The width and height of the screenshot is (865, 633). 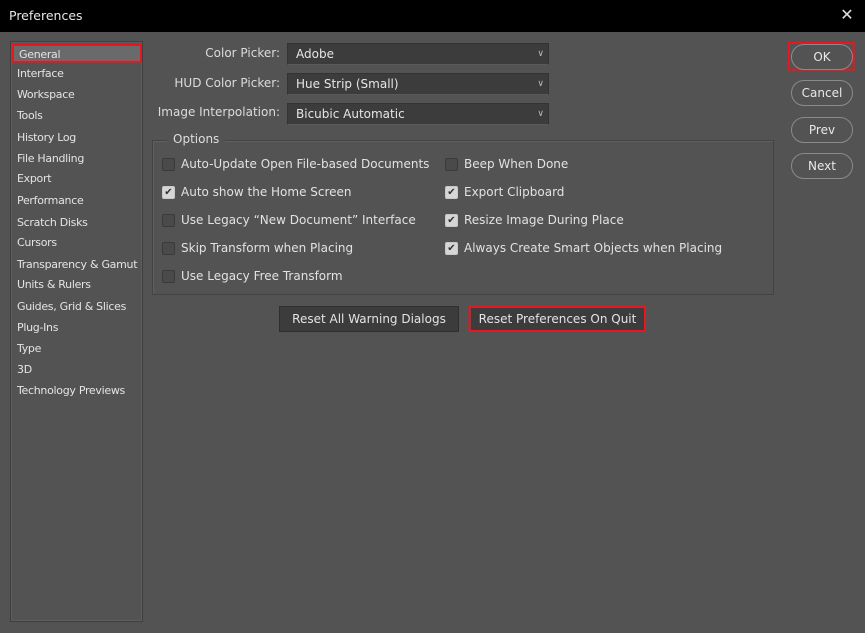 I want to click on resize-image-during-place-checkbox: ✔ Resize Image During Place, so click(x=534, y=220).